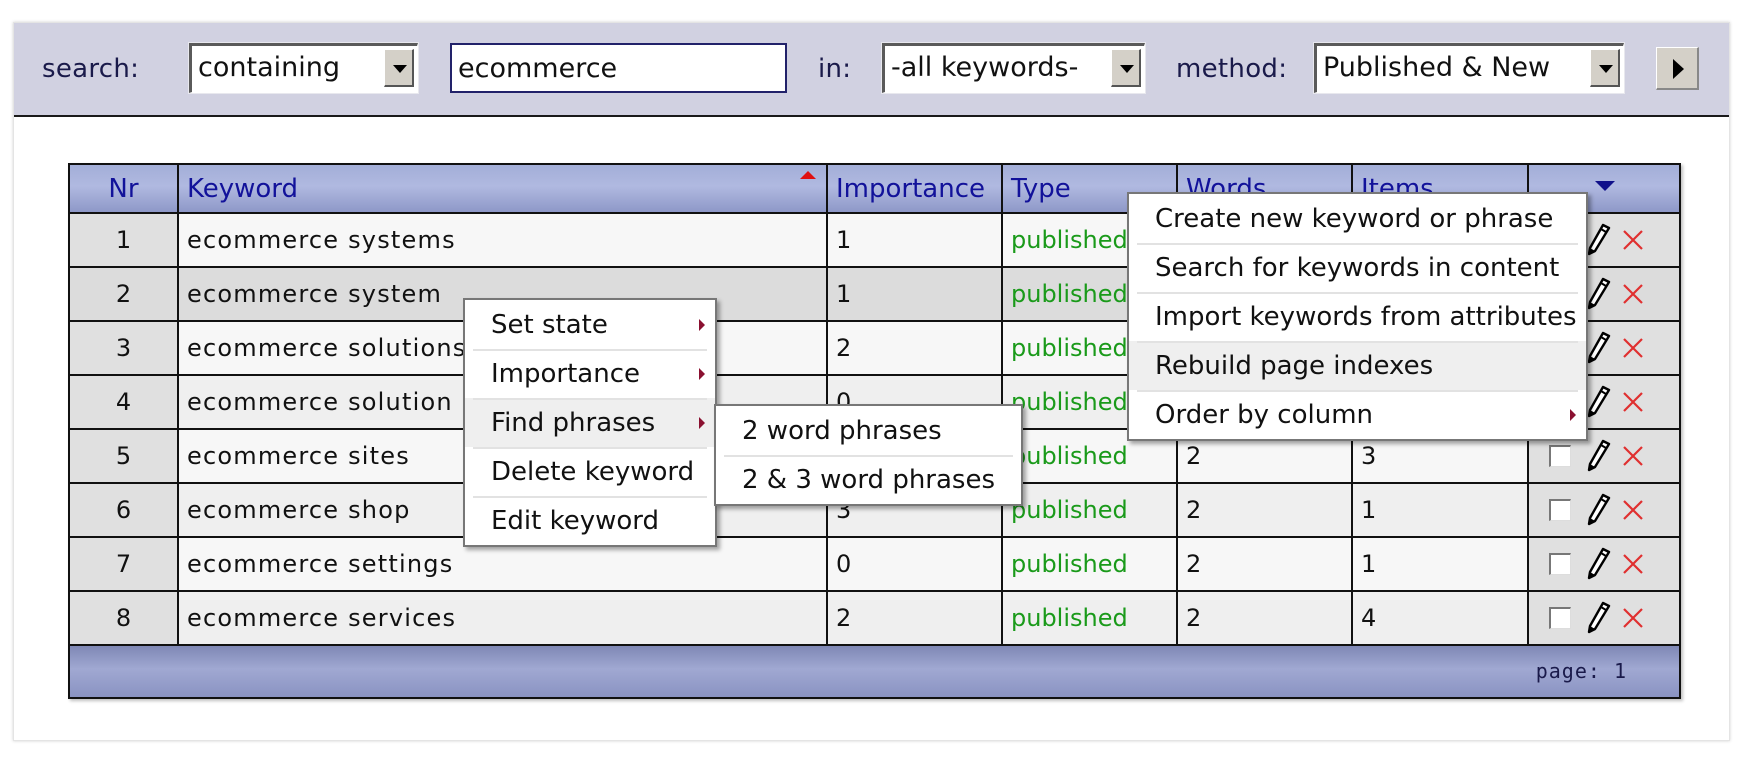 The width and height of the screenshot is (1746, 766). What do you see at coordinates (503, 618) in the screenshot?
I see `cell-keyword: ecommerce services` at bounding box center [503, 618].